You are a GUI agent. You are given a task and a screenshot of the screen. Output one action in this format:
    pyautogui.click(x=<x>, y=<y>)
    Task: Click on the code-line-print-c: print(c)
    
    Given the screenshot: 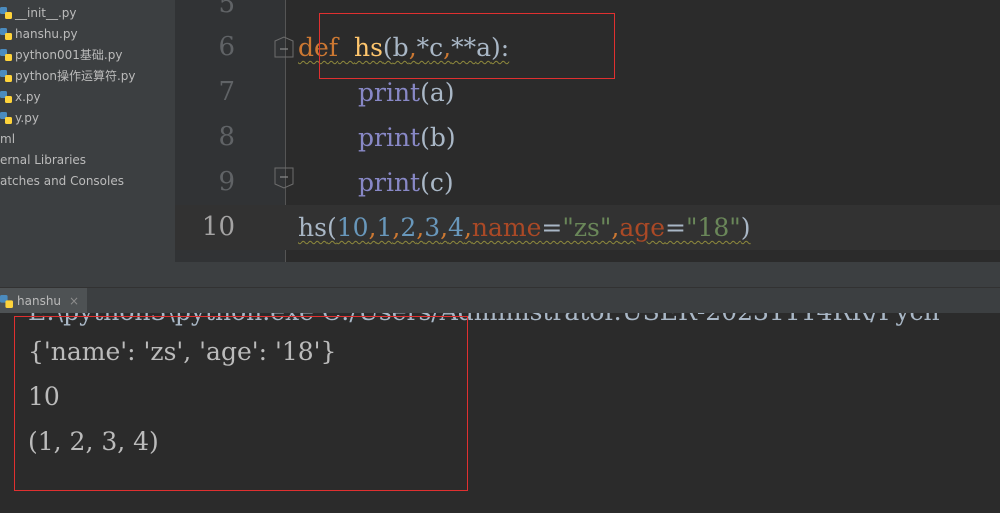 What is the action you would take?
    pyautogui.click(x=406, y=182)
    